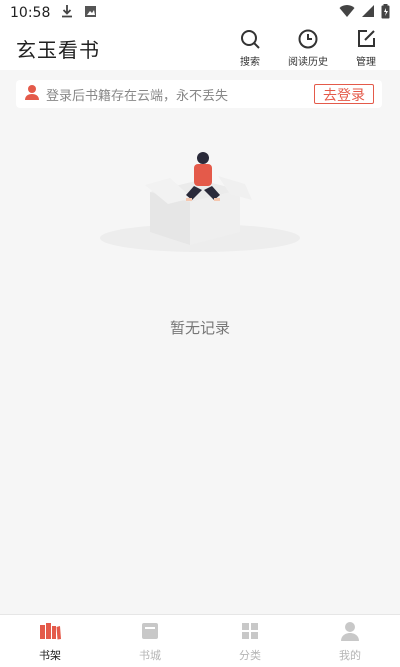 The width and height of the screenshot is (400, 667). What do you see at coordinates (150, 655) in the screenshot?
I see `nav-label-bookstore: 书城` at bounding box center [150, 655].